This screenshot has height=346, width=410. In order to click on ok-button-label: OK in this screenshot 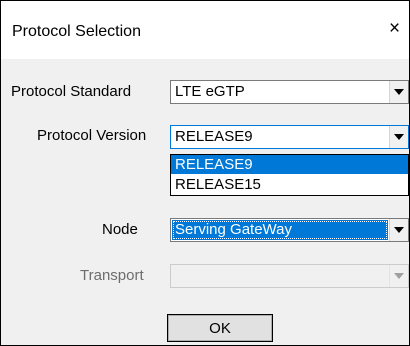, I will do `click(220, 328)`.